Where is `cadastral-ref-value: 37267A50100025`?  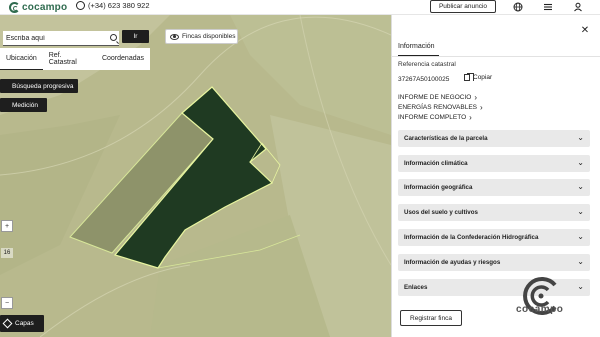 cadastral-ref-value: 37267A50100025 is located at coordinates (424, 79).